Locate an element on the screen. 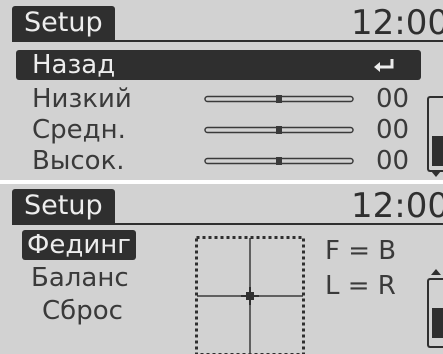  balance-readout: L = R is located at coordinates (360, 286).